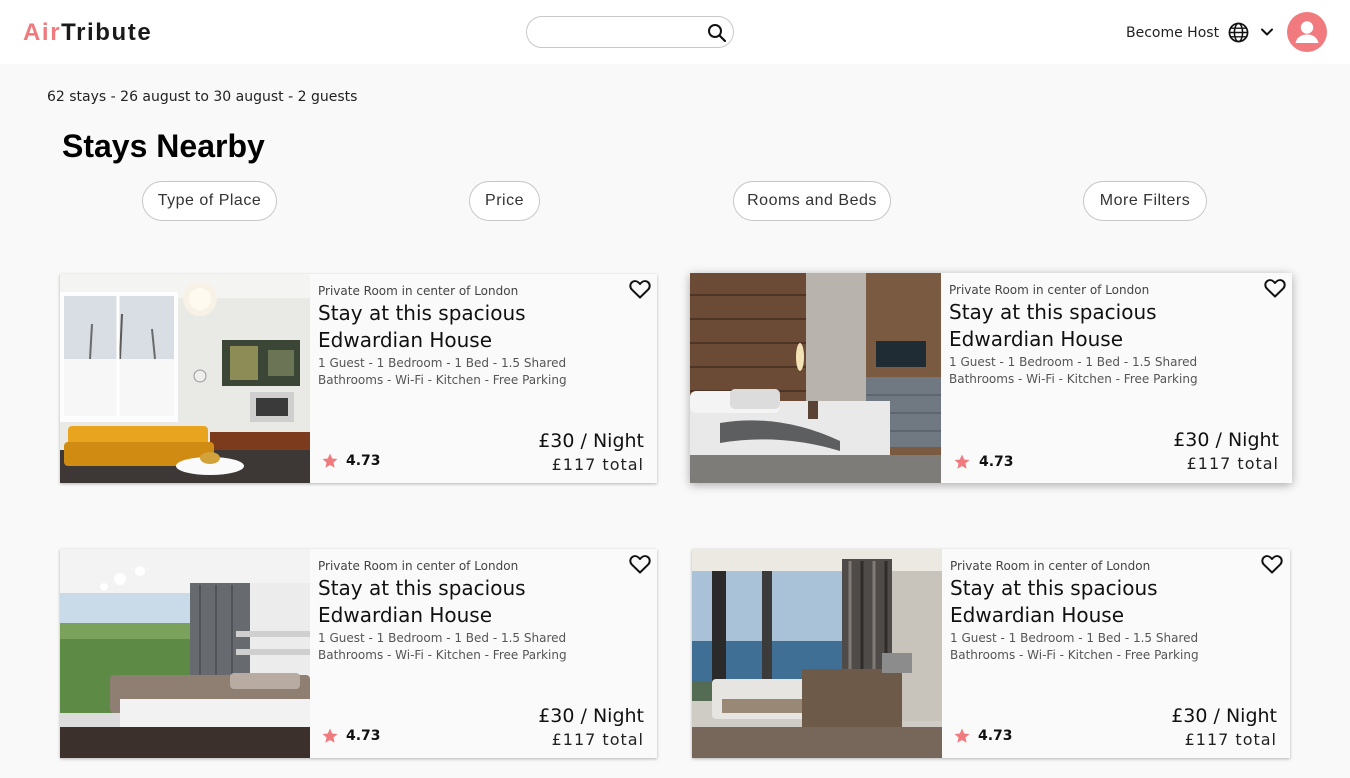 The width and height of the screenshot is (1350, 778). What do you see at coordinates (107, 32) in the screenshot?
I see `logo-tribute: Tribute` at bounding box center [107, 32].